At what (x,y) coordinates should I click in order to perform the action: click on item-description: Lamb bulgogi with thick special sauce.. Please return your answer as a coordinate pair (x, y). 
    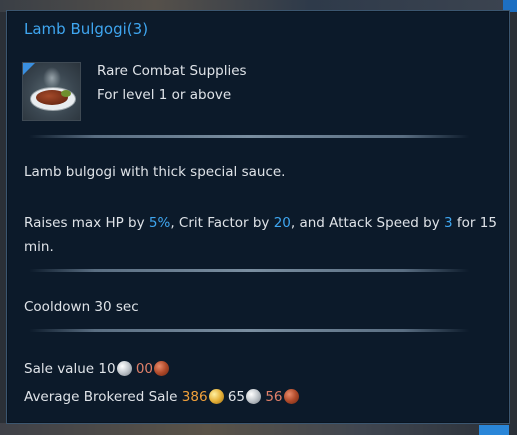
    Looking at the image, I should click on (155, 172).